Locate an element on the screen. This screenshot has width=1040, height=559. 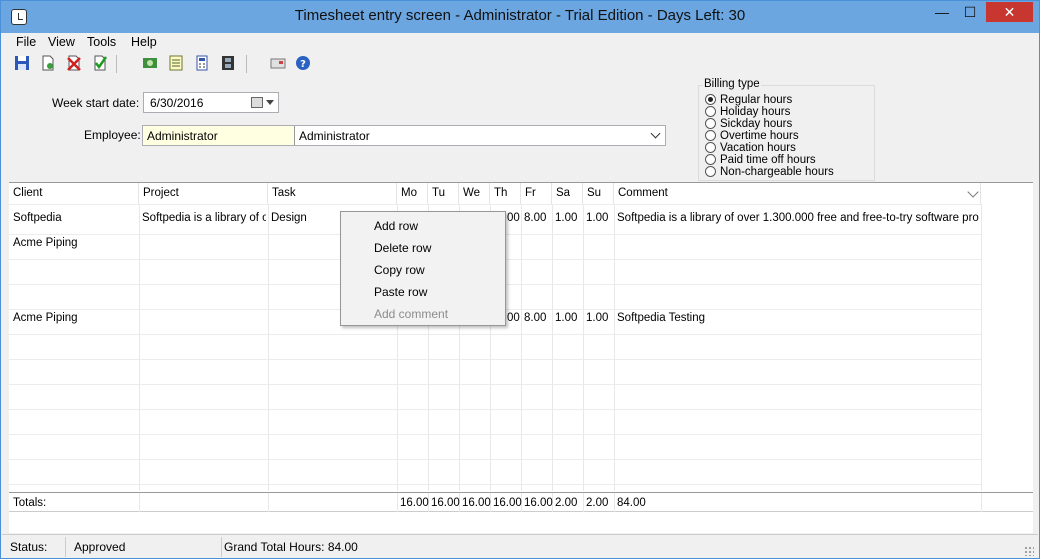
menu-add-comment: Add comment is located at coordinates (411, 314).